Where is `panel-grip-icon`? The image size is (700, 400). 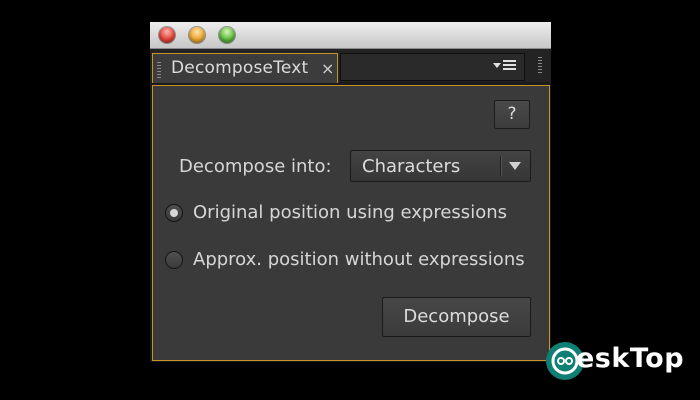 panel-grip-icon is located at coordinates (540, 65).